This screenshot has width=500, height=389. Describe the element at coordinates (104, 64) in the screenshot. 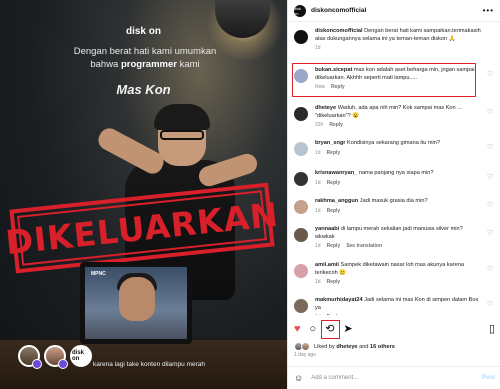

I see `headline-line2-a: bahwa` at that location.